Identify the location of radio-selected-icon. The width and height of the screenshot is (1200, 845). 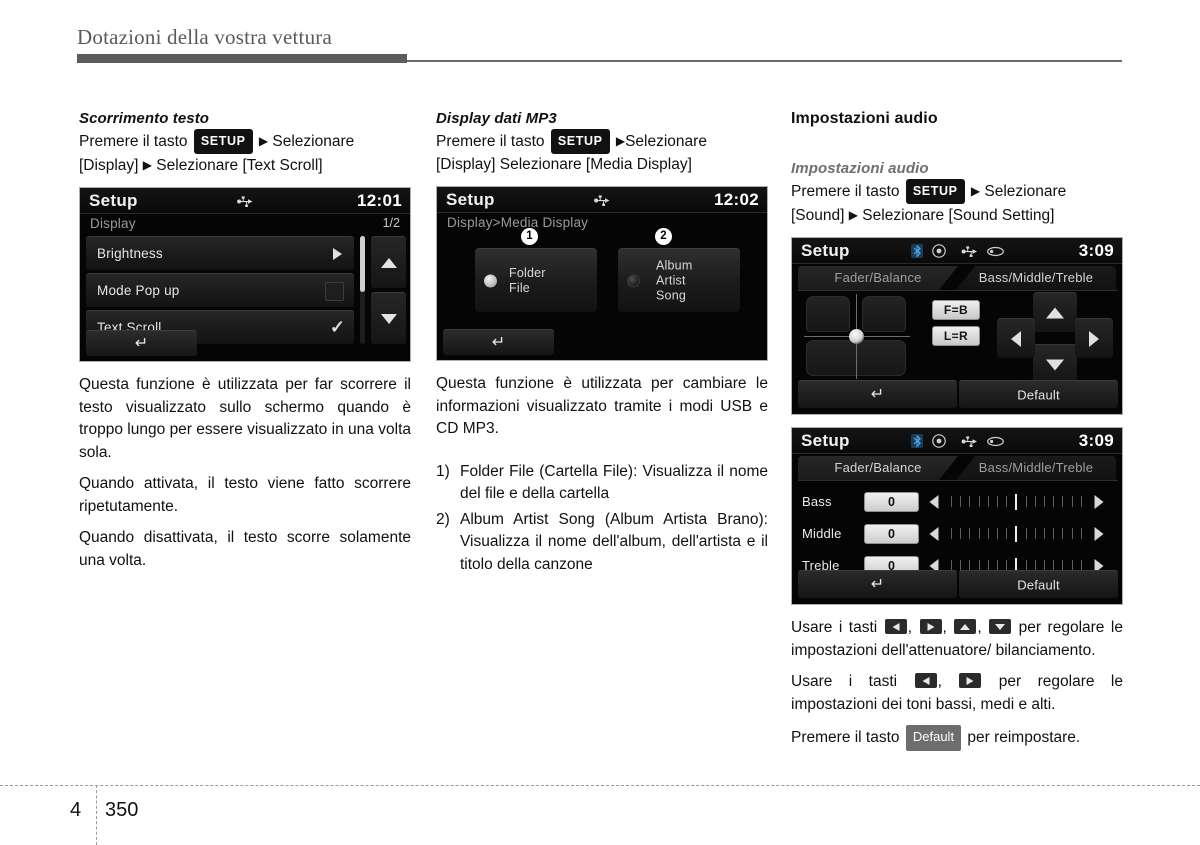
(490, 280).